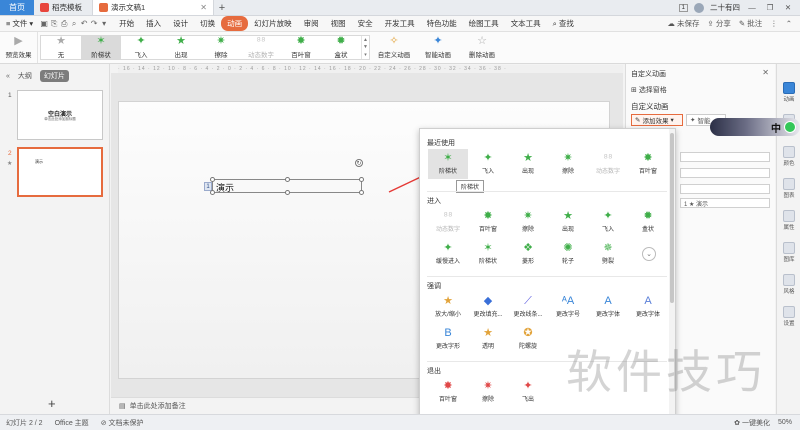 The width and height of the screenshot is (800, 430). Describe the element at coordinates (774, 23) in the screenshot. I see `more-options-icon: ⋮` at that location.